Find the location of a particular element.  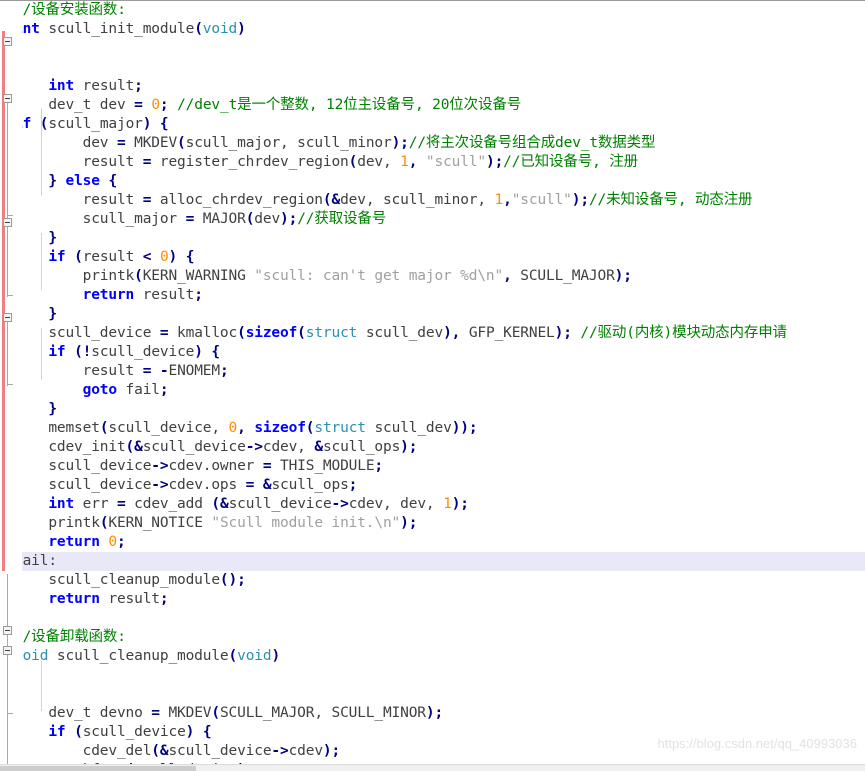

code-line: int result; is located at coordinates (432, 86).